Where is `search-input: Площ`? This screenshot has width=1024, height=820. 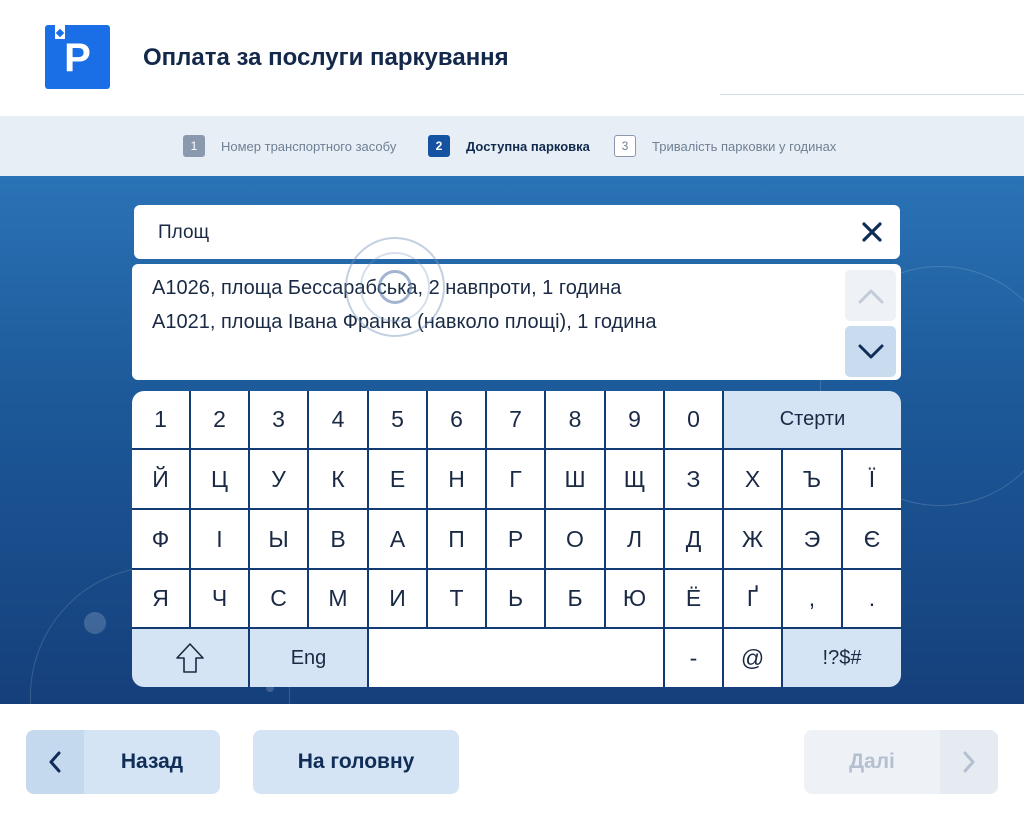
search-input: Площ is located at coordinates (517, 232).